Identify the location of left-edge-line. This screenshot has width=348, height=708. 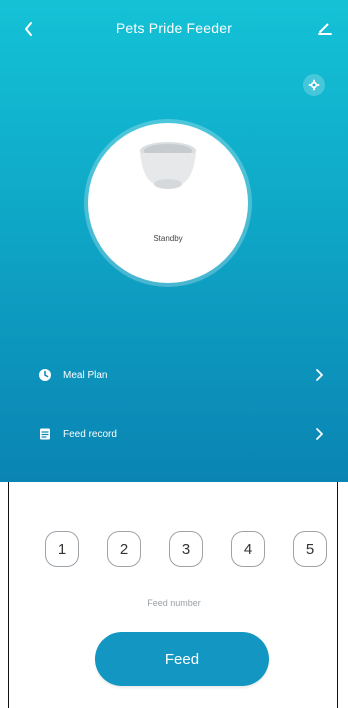
(8, 595).